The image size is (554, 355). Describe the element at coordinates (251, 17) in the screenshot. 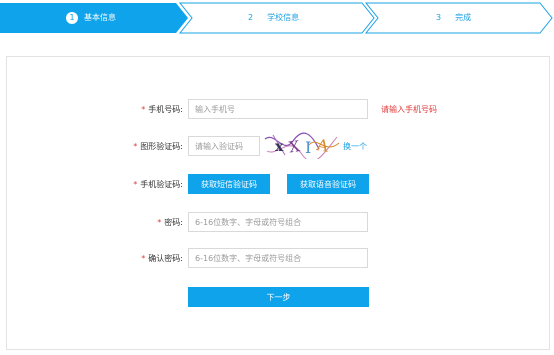

I see `step-2-number: 2` at that location.